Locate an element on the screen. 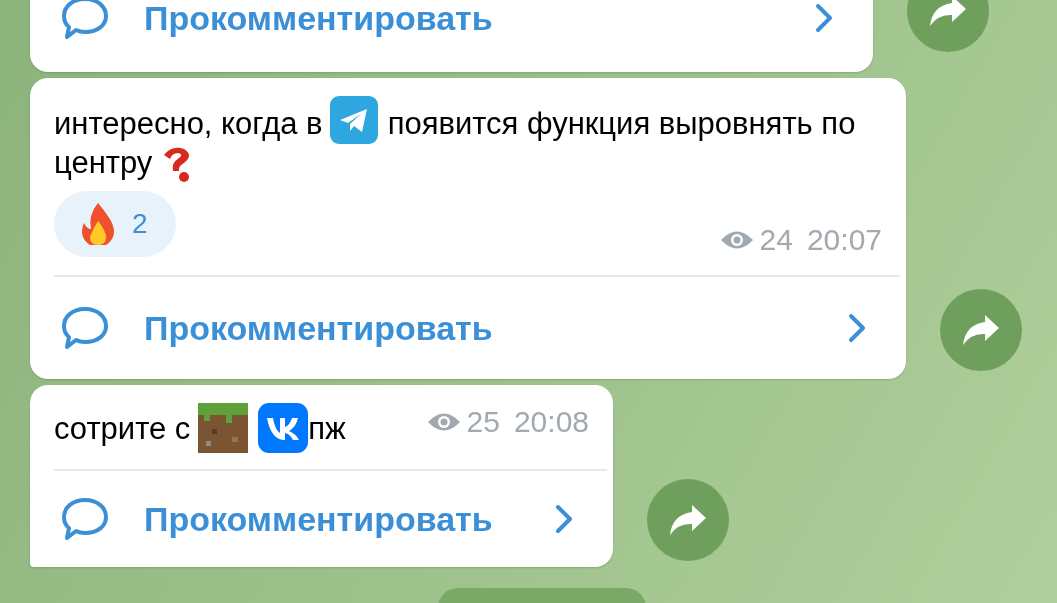  message-text: центру is located at coordinates (103, 163).